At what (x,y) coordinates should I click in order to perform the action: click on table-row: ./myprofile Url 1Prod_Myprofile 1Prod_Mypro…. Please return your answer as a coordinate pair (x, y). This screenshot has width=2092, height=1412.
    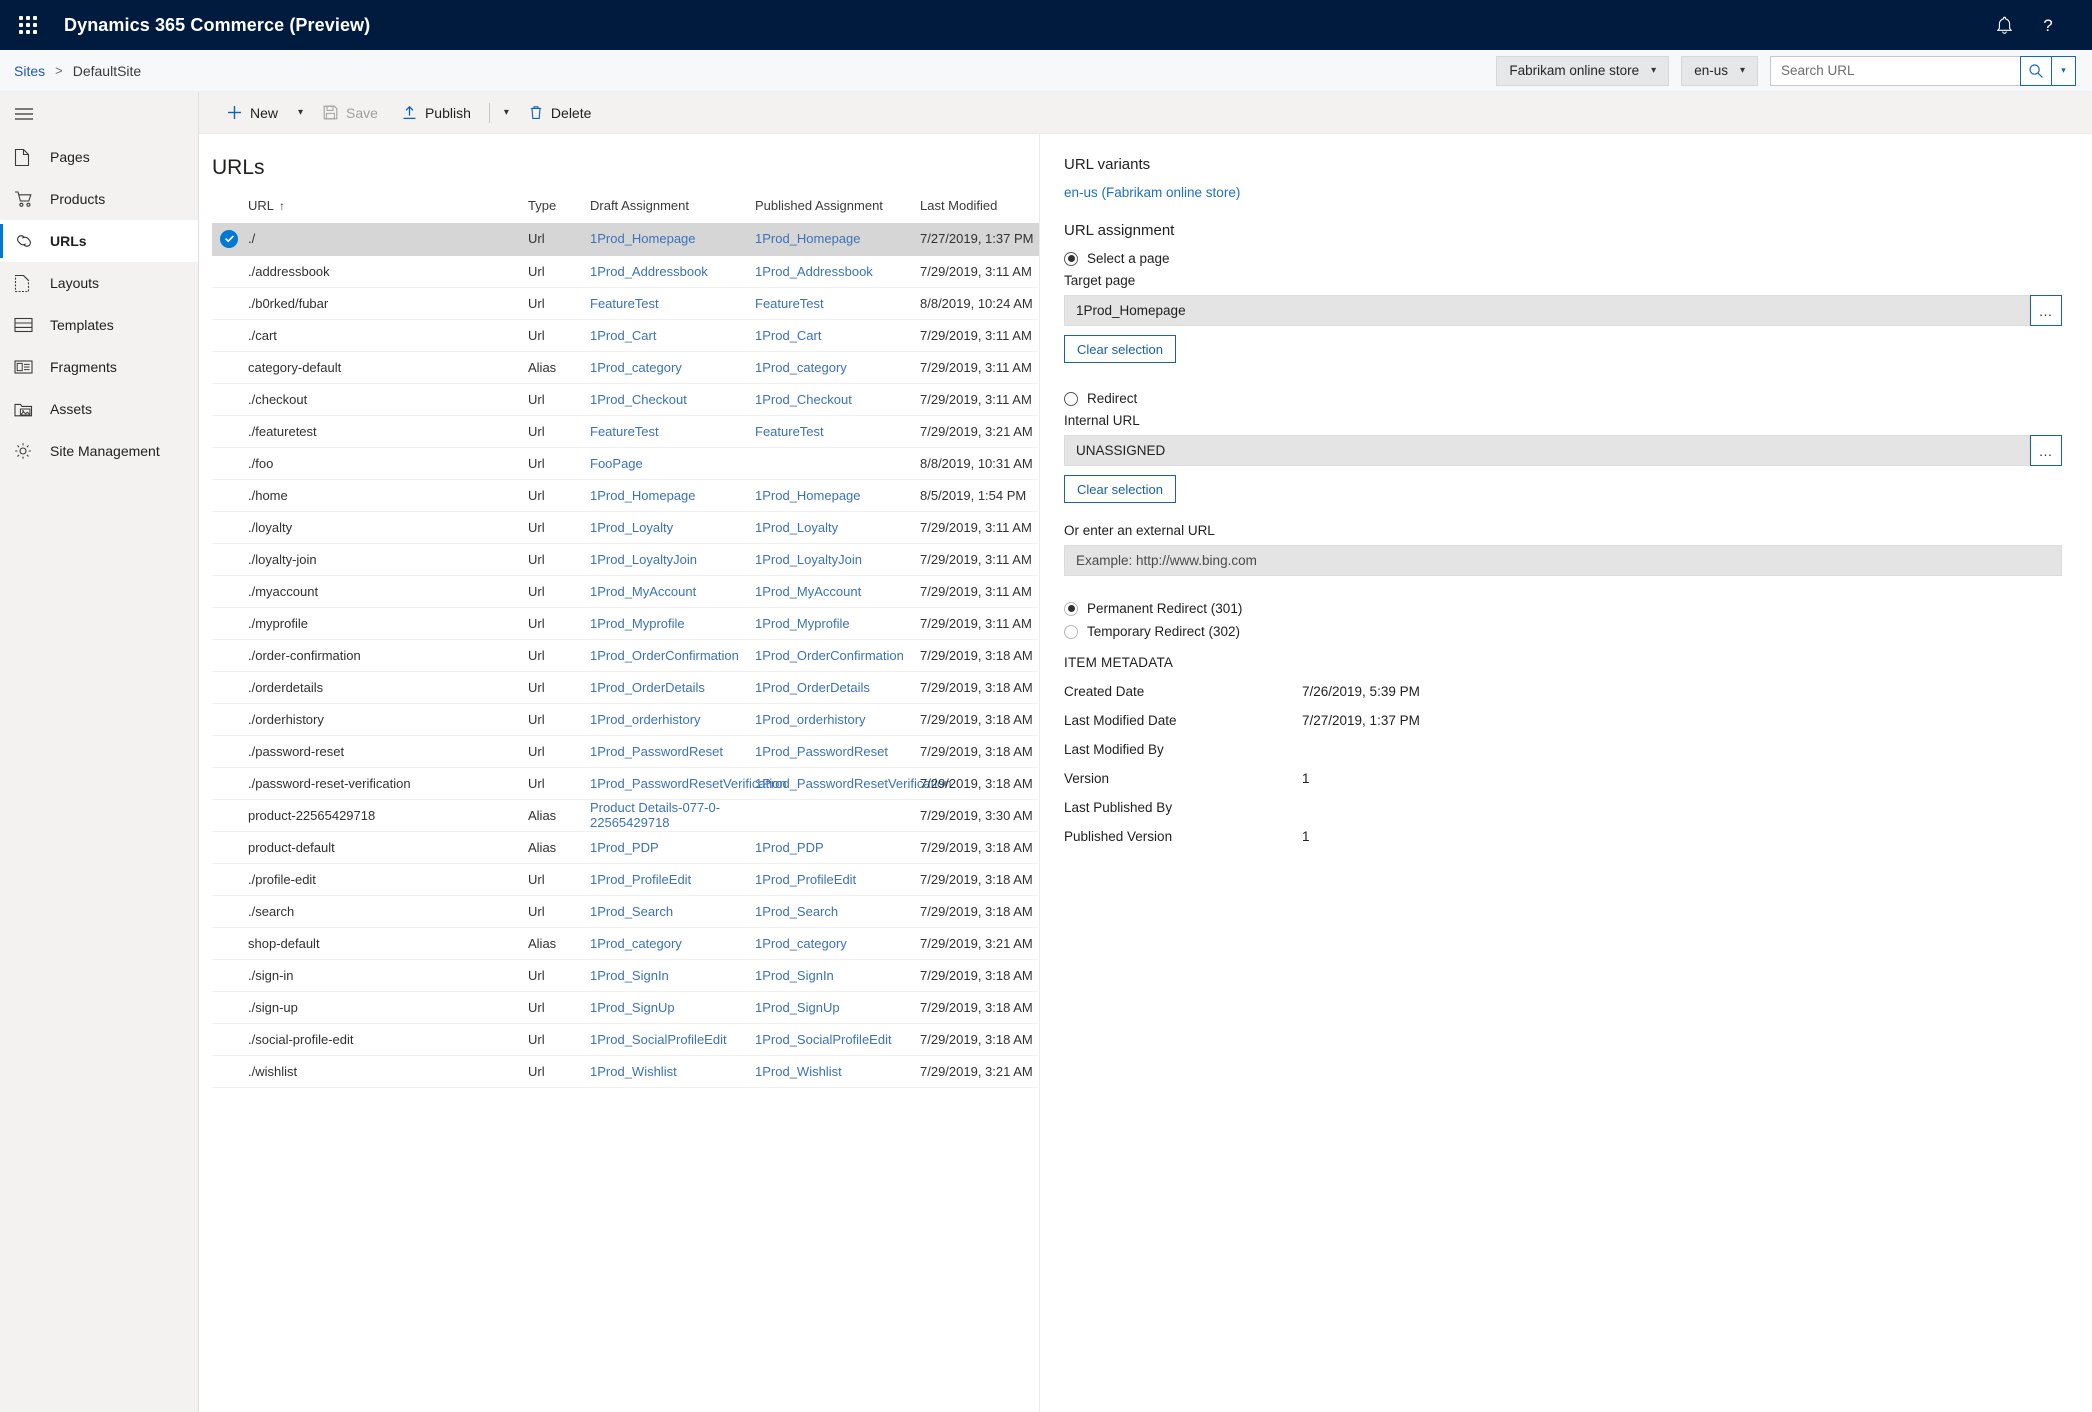
    Looking at the image, I should click on (625, 623).